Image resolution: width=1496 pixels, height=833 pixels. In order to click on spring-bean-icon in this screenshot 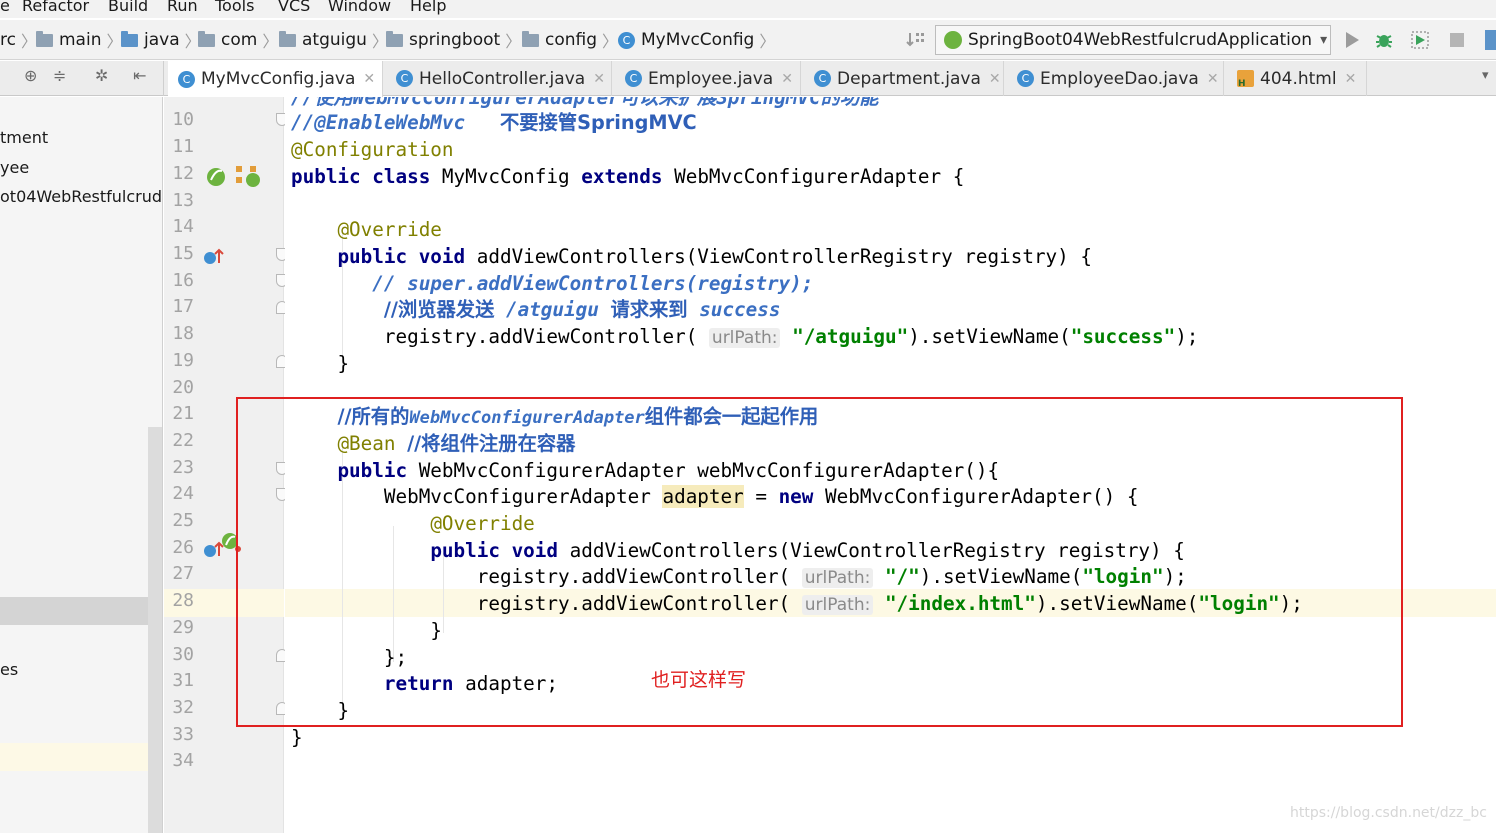, I will do `click(219, 177)`.